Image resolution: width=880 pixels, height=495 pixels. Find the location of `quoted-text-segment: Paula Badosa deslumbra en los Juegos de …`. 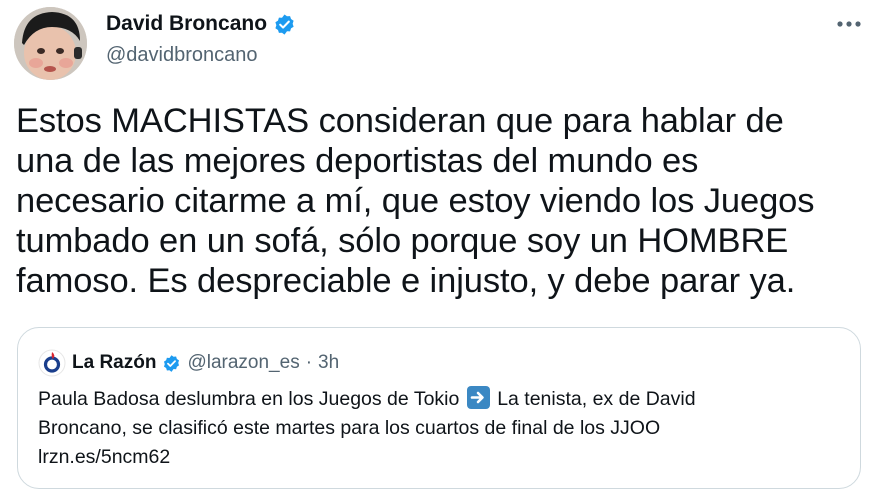

quoted-text-segment: Paula Badosa deslumbra en los Juegos de … is located at coordinates (249, 399).